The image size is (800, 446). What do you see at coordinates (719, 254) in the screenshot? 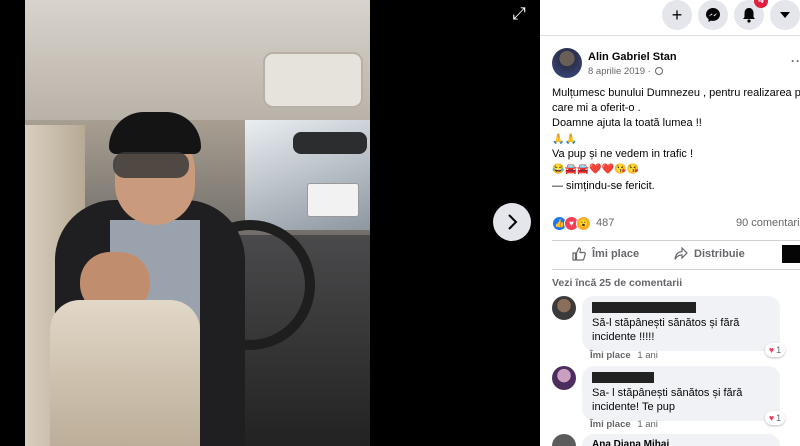
I see `share-label: Distribuie` at bounding box center [719, 254].